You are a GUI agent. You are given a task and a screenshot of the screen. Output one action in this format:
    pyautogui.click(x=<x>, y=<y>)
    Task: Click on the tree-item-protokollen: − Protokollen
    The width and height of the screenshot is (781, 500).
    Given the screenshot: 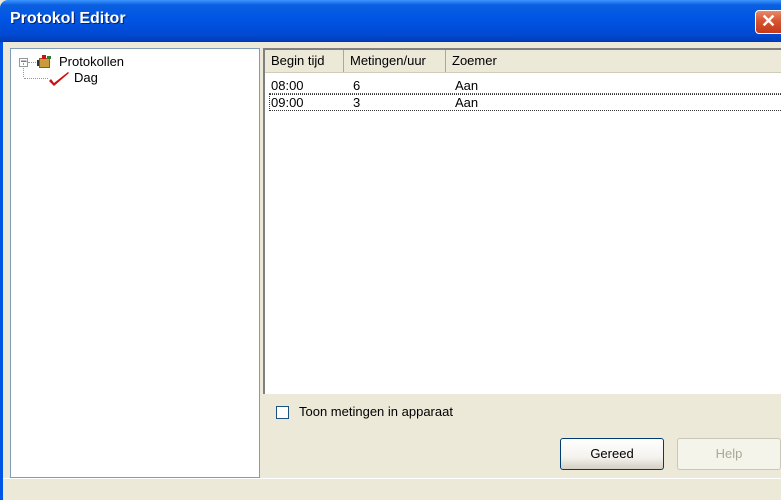 What is the action you would take?
    pyautogui.click(x=134, y=62)
    